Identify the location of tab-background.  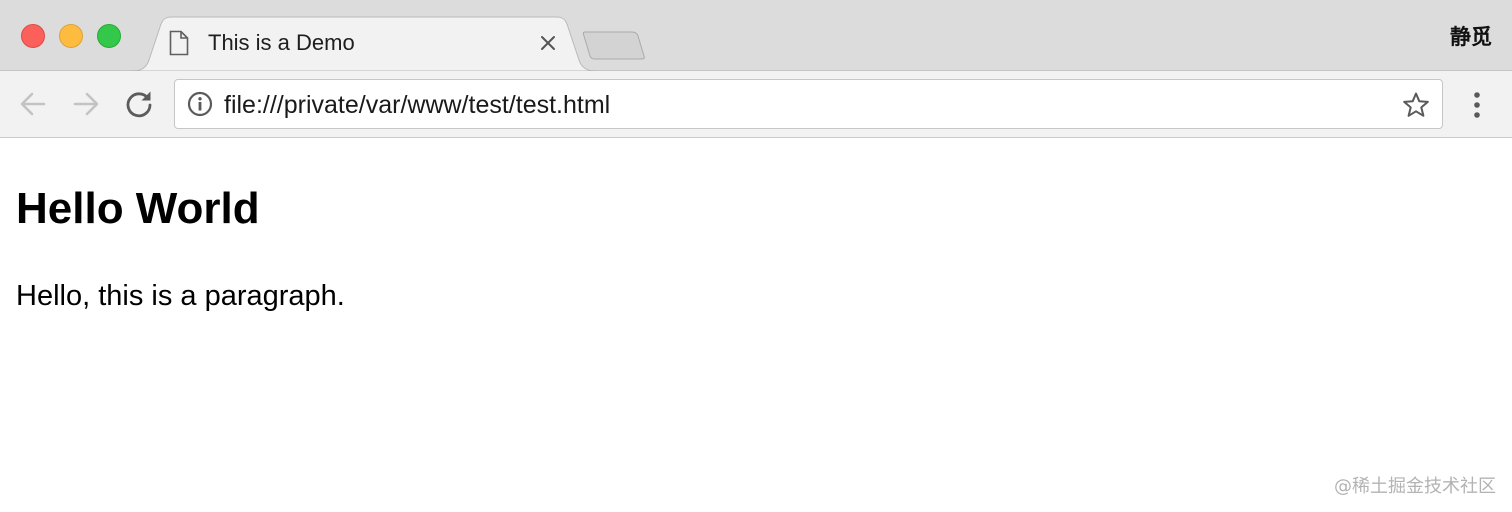
(364, 43).